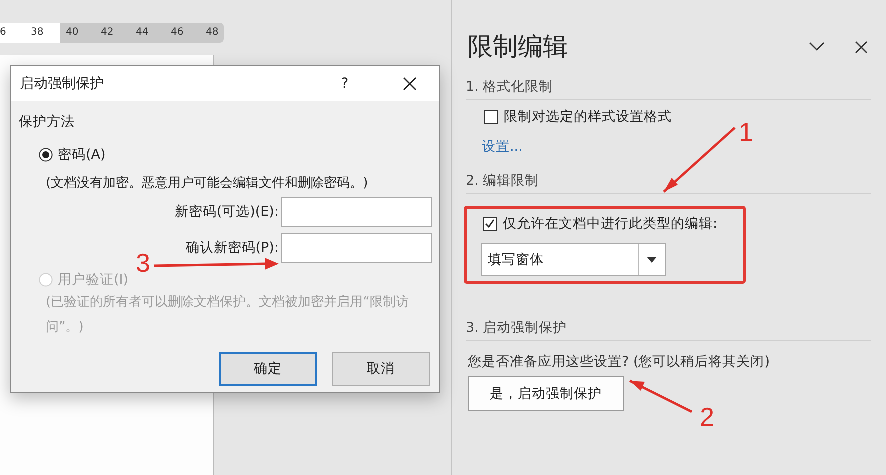  I want to click on editing-type-dropdown: 填写窗体, so click(573, 259).